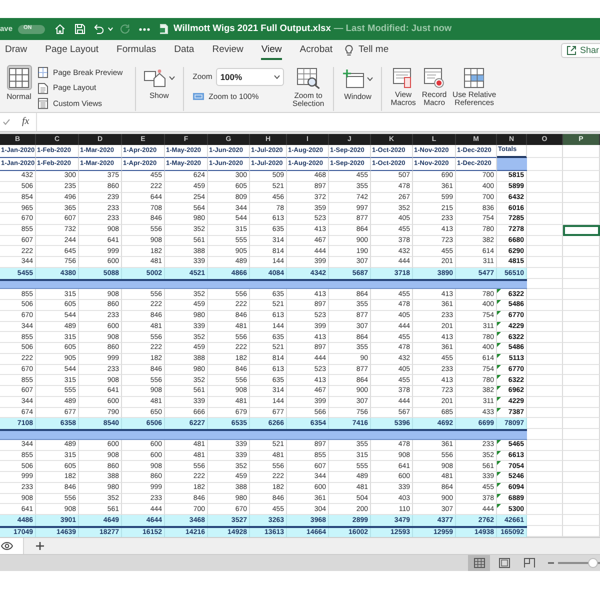 This screenshot has width=600, height=600. I want to click on selected-cell, so click(581, 230).